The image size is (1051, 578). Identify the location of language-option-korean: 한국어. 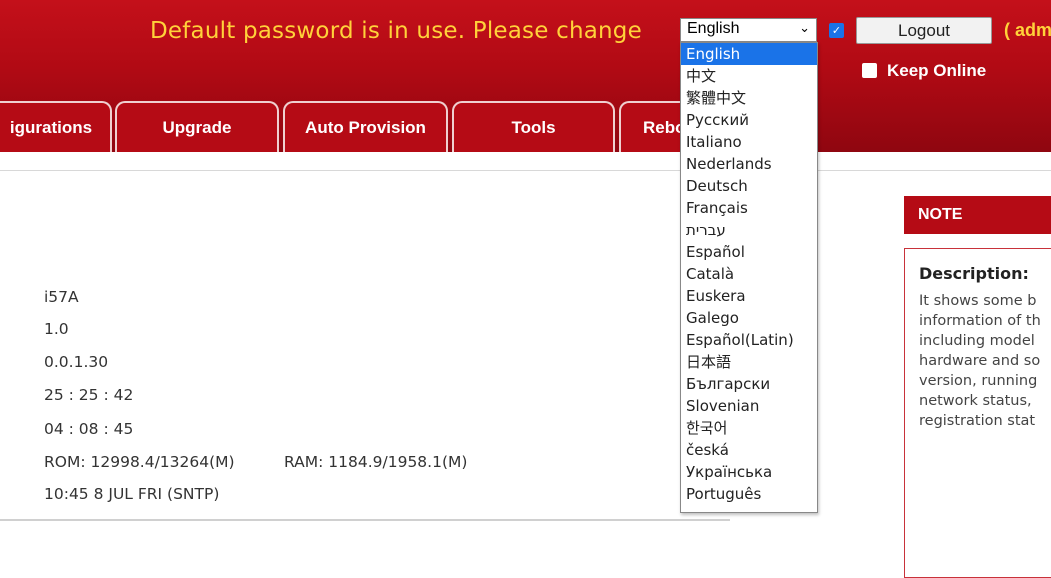
(749, 428).